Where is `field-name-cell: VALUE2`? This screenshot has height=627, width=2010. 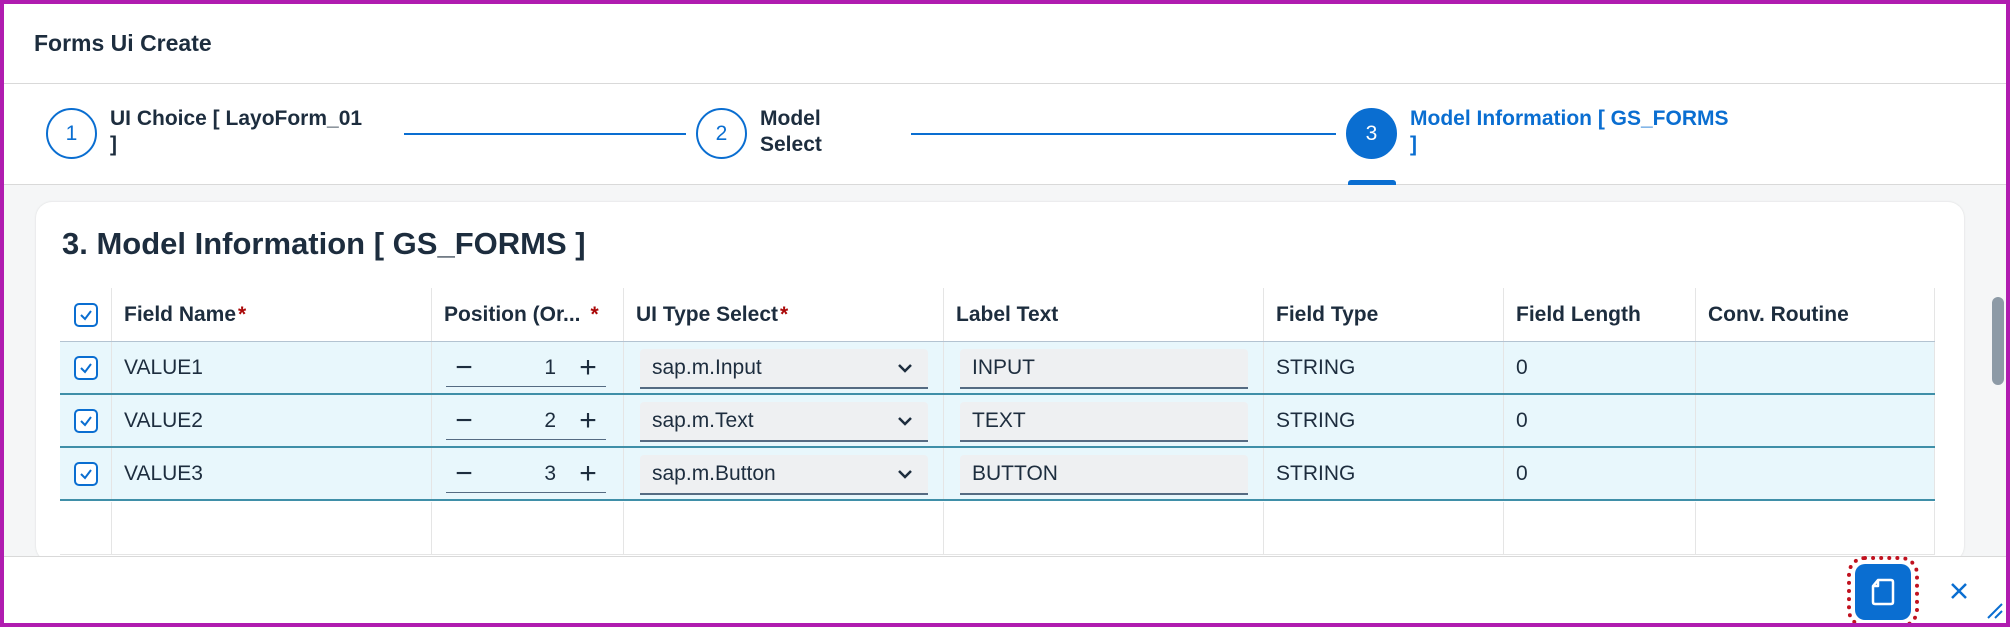
field-name-cell: VALUE2 is located at coordinates (272, 420).